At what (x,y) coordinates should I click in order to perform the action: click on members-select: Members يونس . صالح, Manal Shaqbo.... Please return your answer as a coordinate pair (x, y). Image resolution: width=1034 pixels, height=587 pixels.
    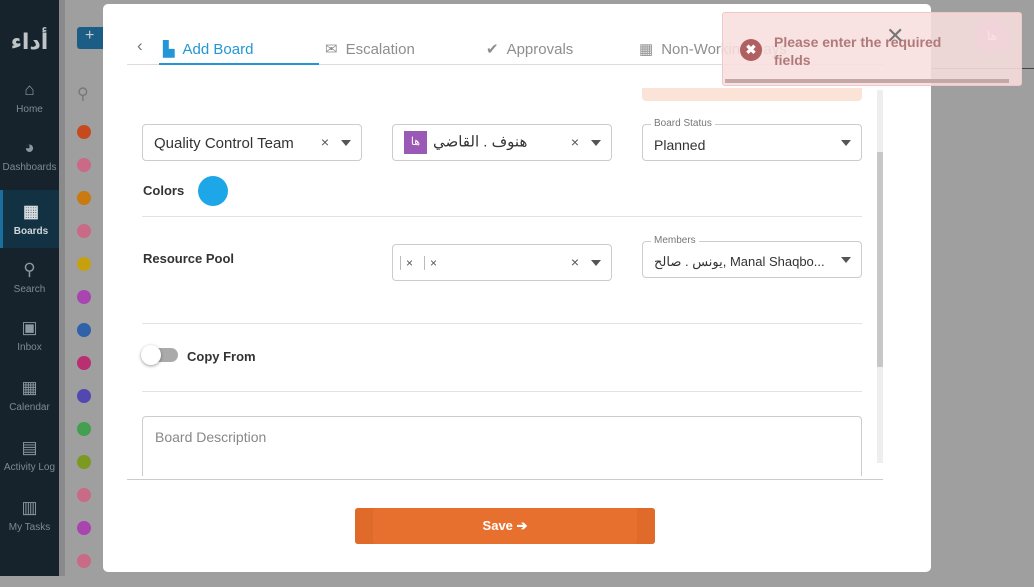
    Looking at the image, I should click on (752, 256).